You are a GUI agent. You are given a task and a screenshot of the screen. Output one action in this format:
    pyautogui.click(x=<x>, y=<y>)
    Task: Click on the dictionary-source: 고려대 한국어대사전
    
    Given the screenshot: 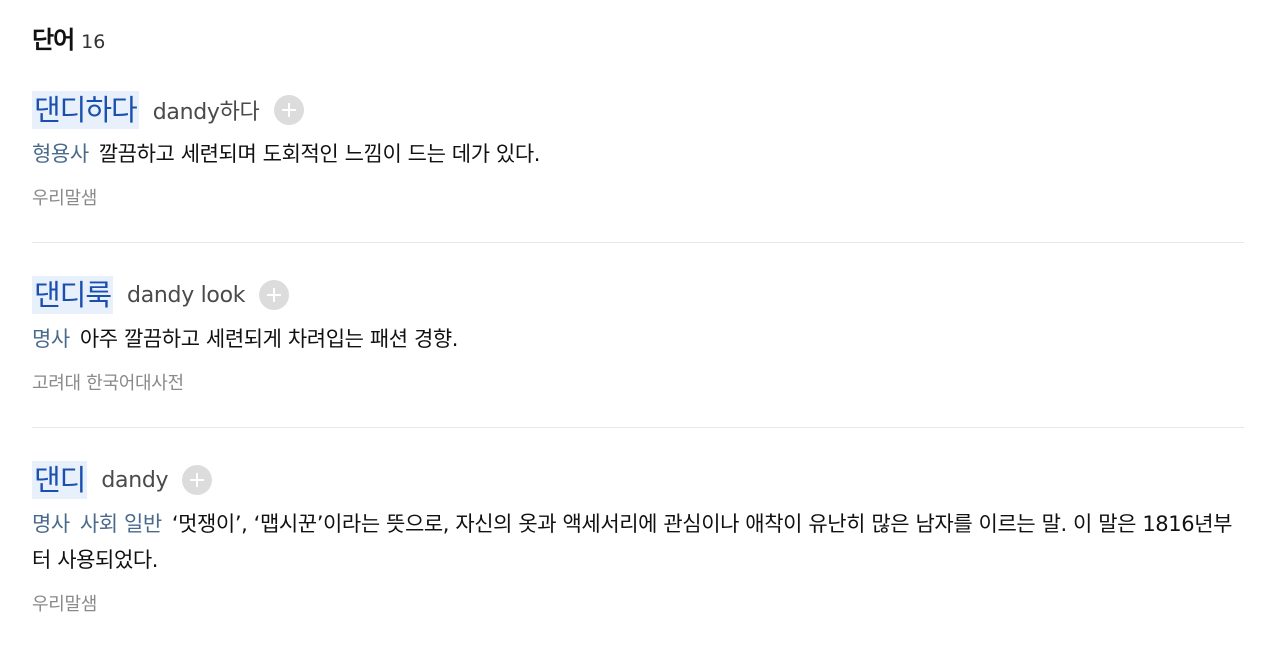 What is the action you would take?
    pyautogui.click(x=108, y=383)
    